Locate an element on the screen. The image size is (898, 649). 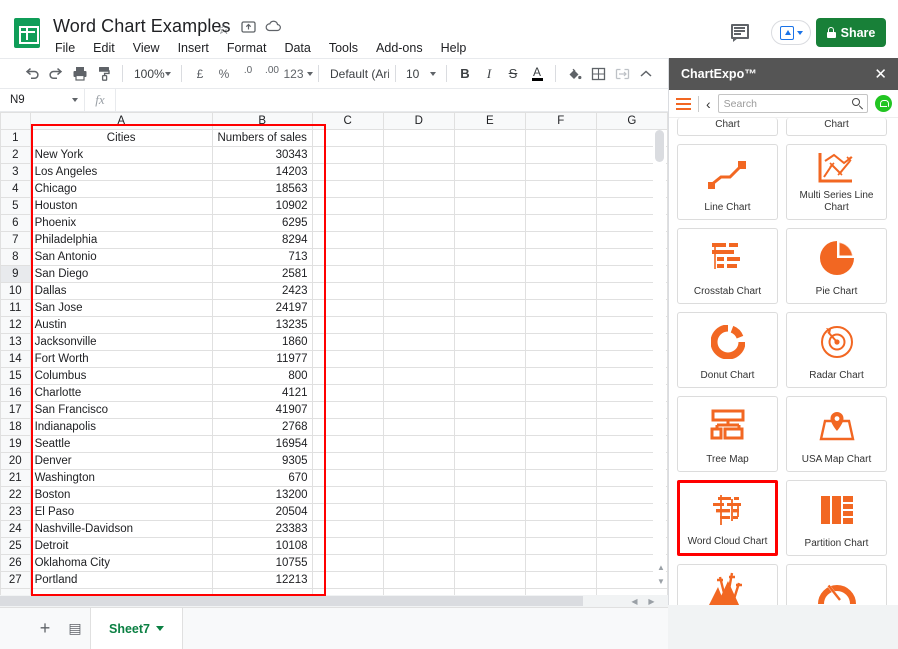
row-header-21: 21 is located at coordinates (15, 478).